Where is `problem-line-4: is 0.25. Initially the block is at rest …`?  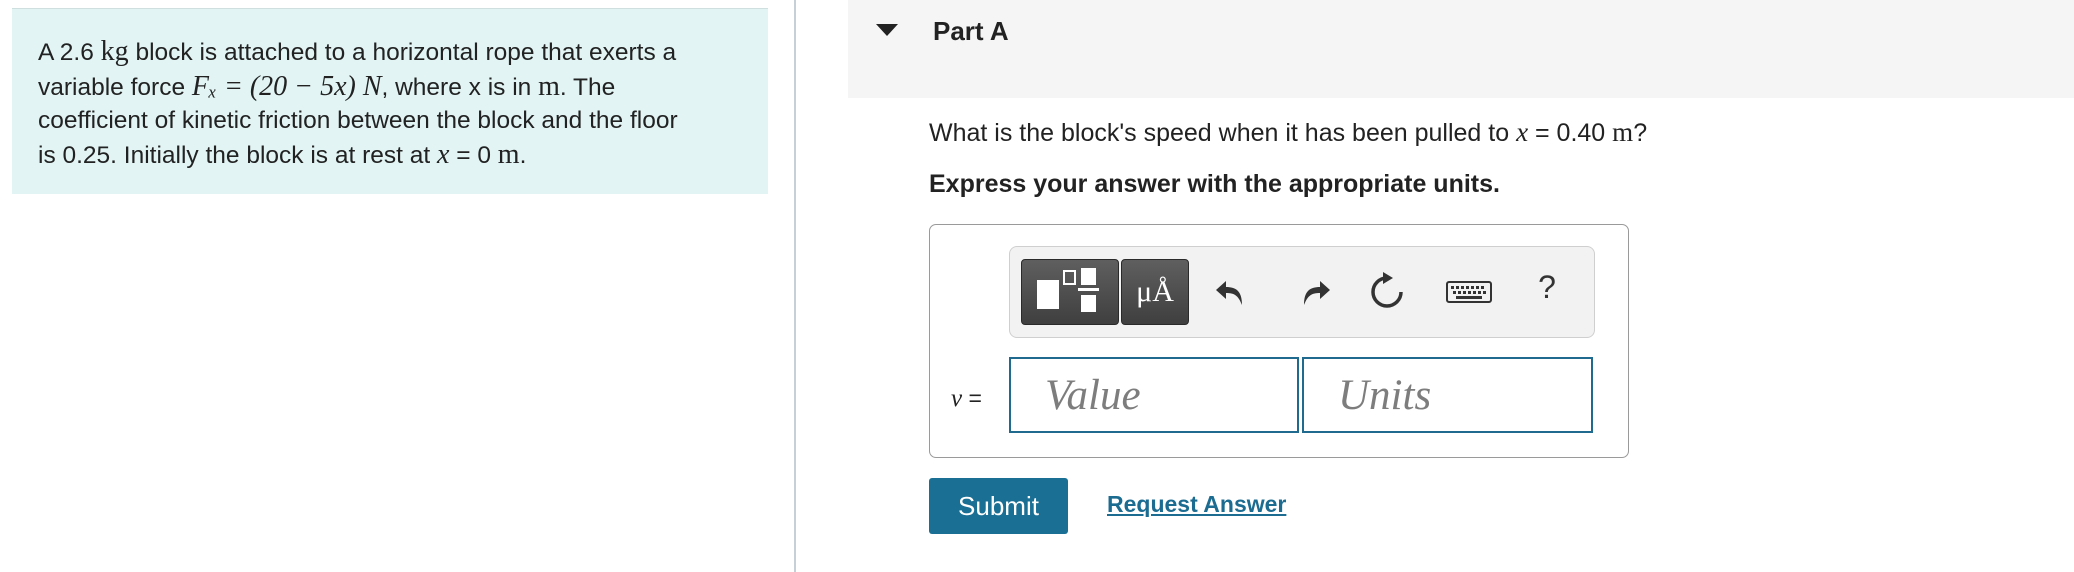 problem-line-4: is 0.25. Initially the block is at rest … is located at coordinates (390, 155).